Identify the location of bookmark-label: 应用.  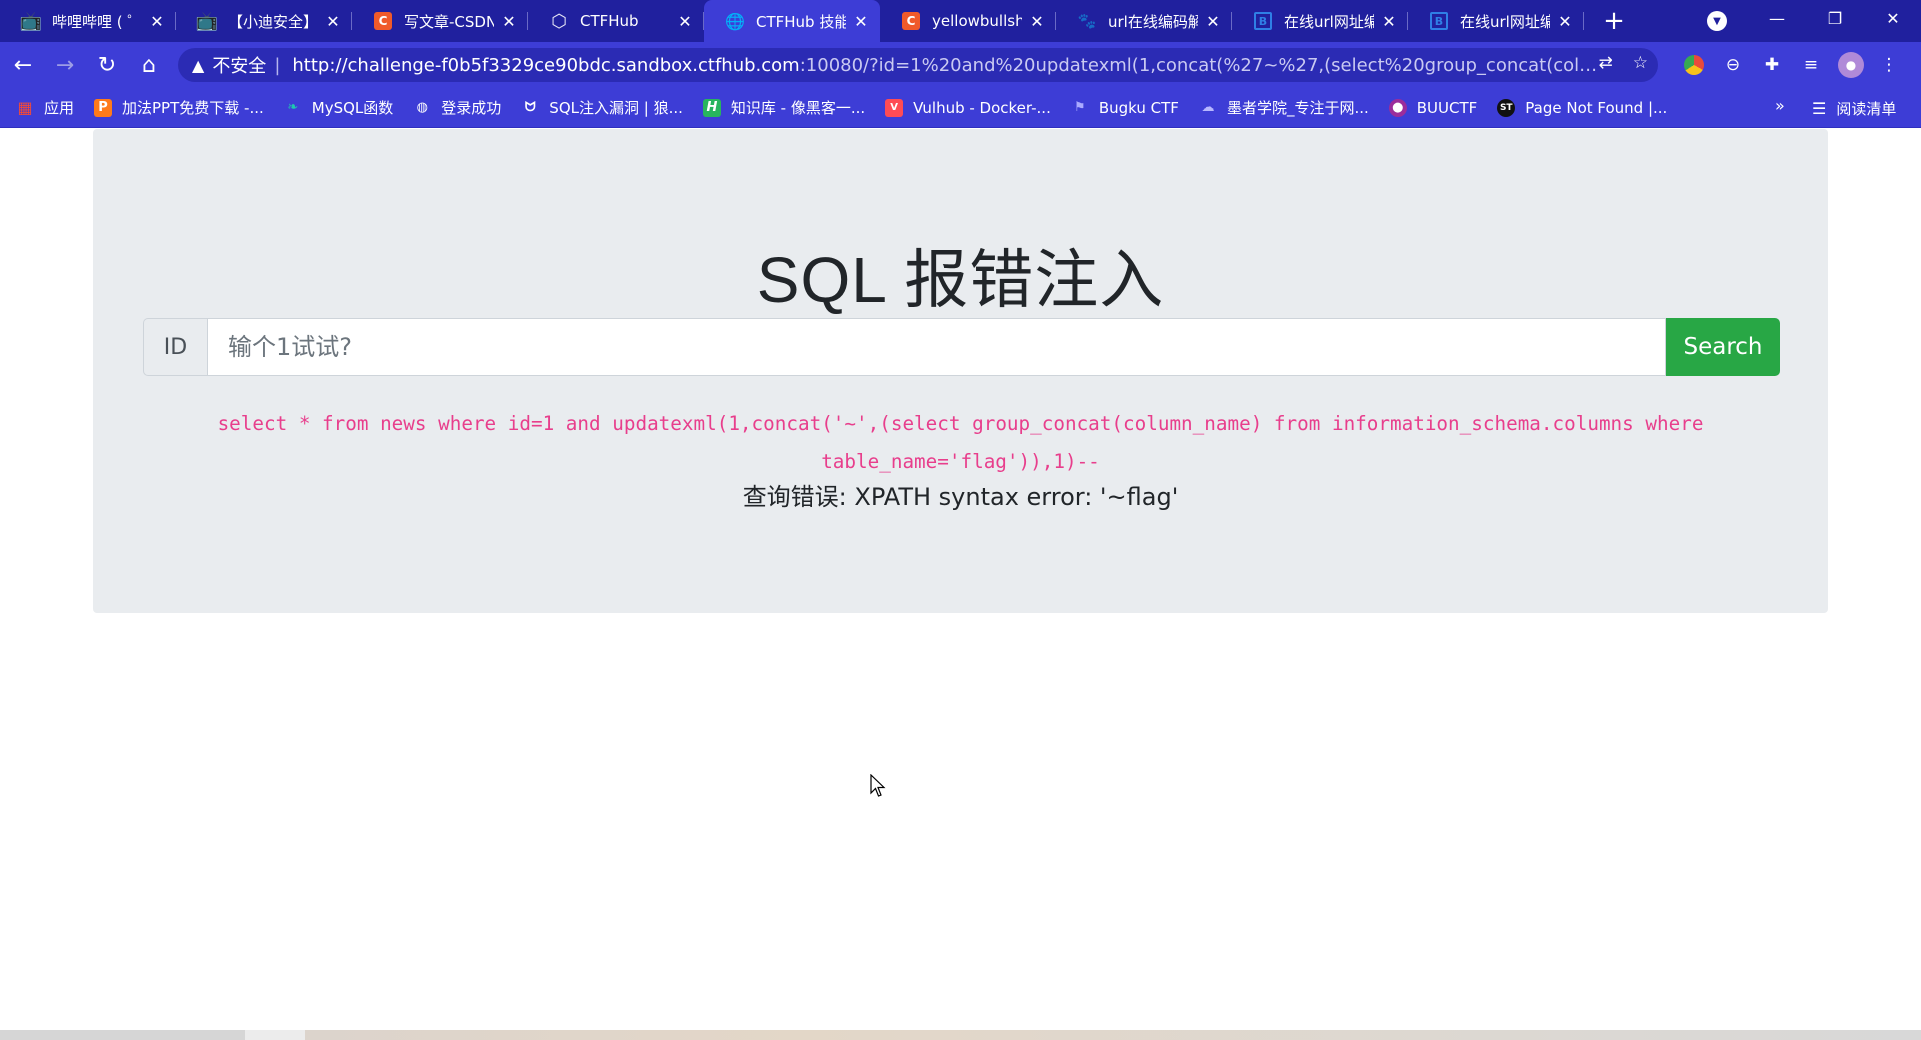
(59, 108).